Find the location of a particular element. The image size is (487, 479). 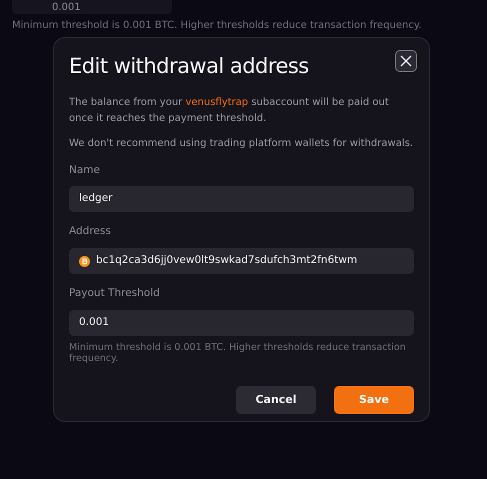

input-field: bc1q2ca3d6jj0vew0lt9swkad7sdufch3mt2fn6twm is located at coordinates (241, 261).